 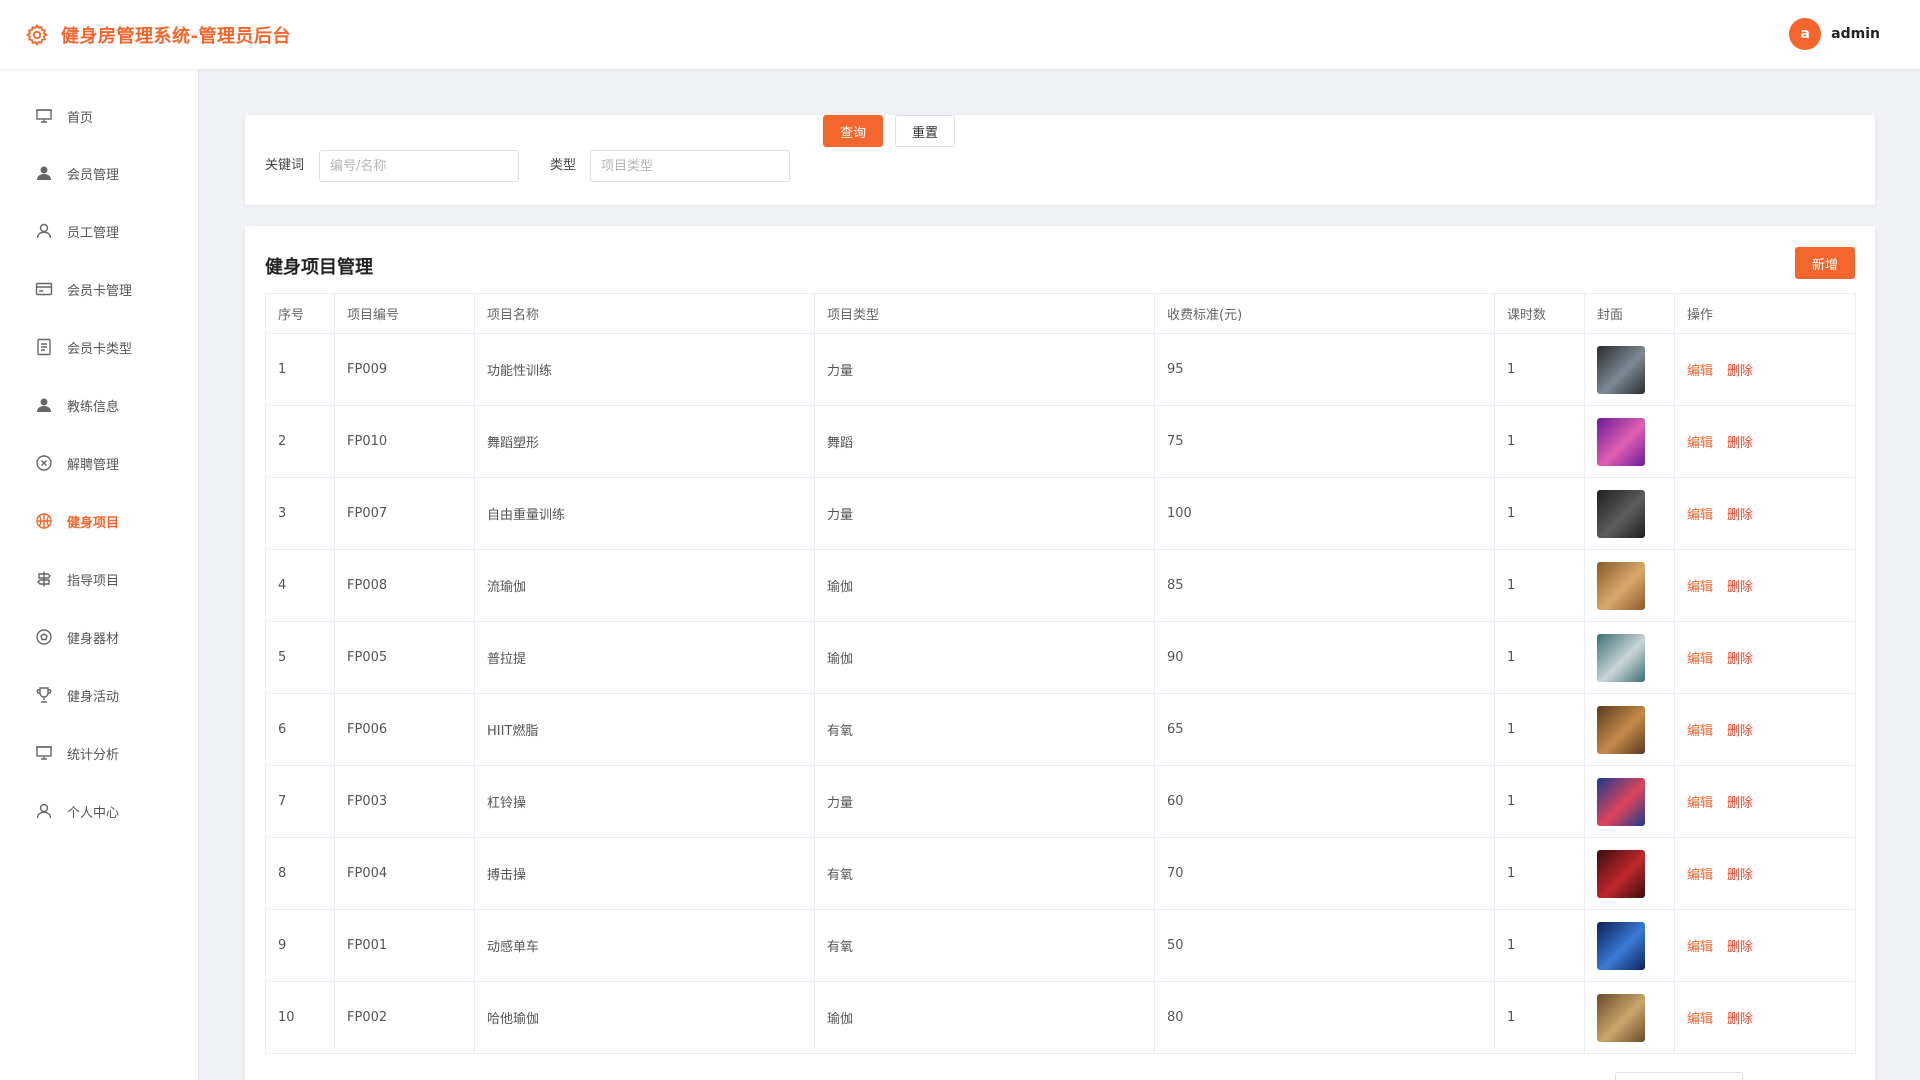 What do you see at coordinates (1765, 313) in the screenshot?
I see `column-header: 操作` at bounding box center [1765, 313].